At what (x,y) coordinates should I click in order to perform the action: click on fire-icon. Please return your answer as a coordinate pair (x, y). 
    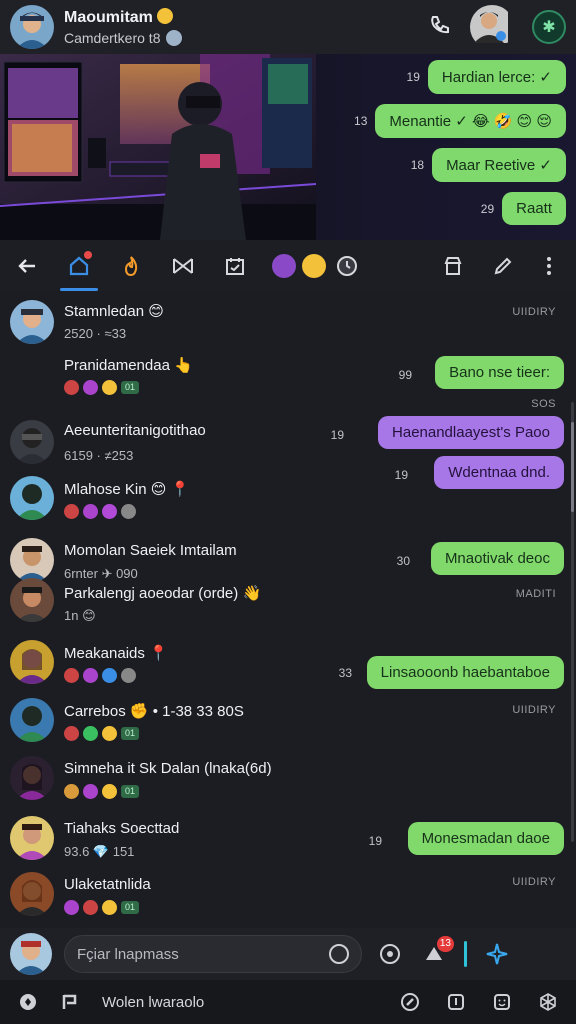
    Looking at the image, I should click on (131, 266).